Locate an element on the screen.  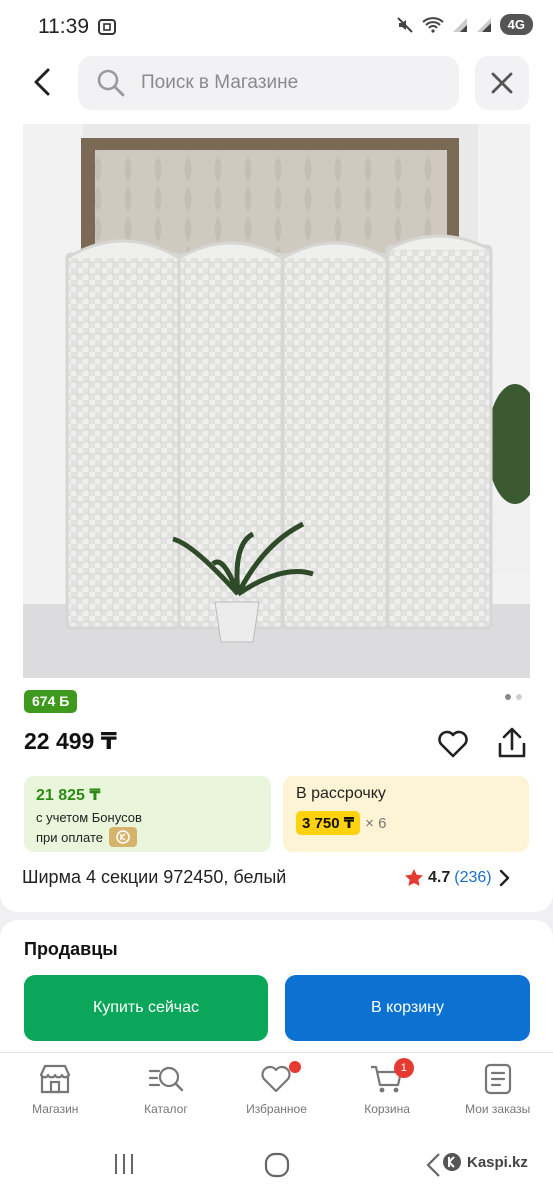
bonus-pay-row: при оплате is located at coordinates (147, 837).